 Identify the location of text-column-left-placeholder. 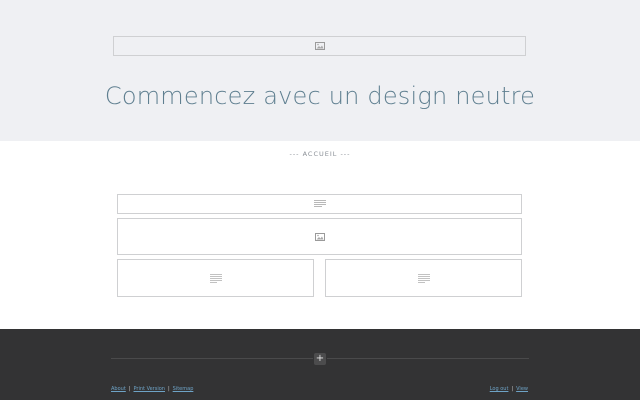
(215, 278).